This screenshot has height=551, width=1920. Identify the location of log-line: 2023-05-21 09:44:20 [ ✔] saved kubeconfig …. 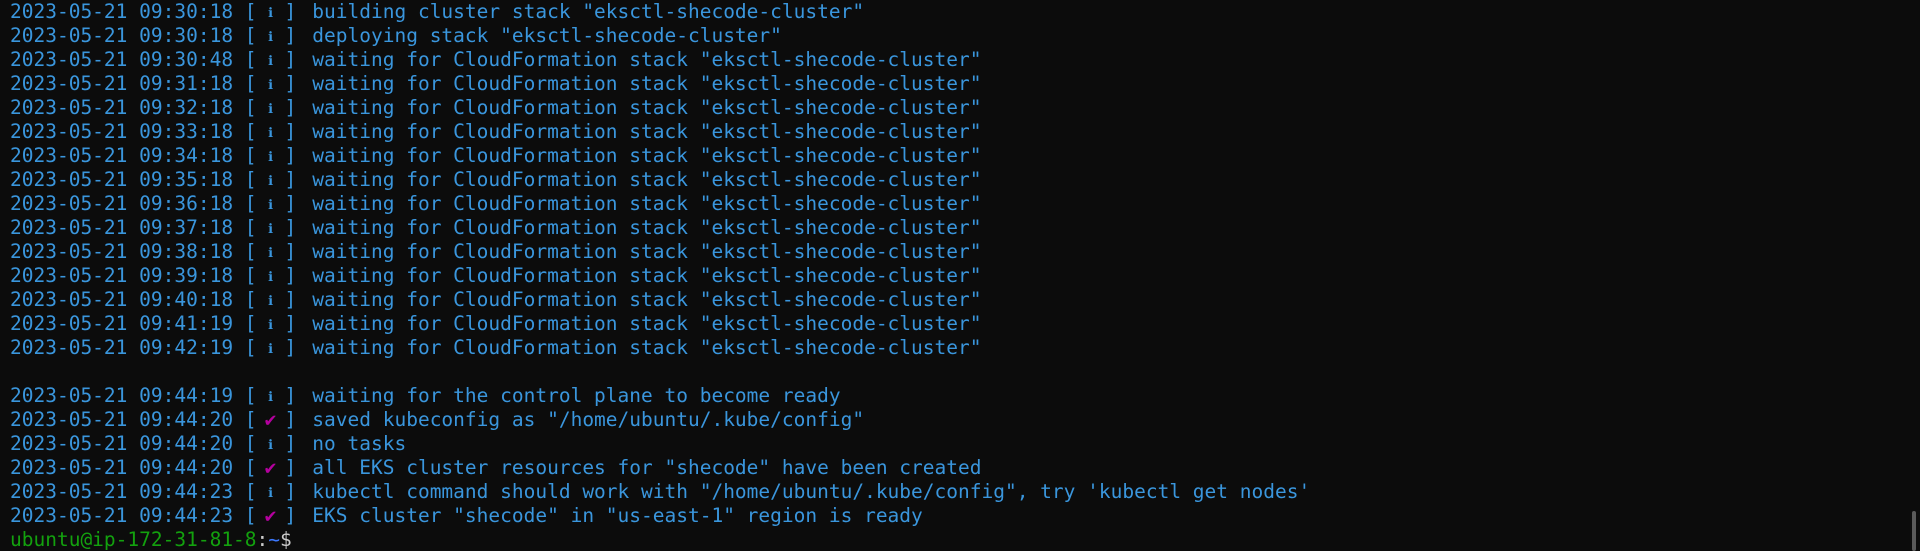
(958, 420).